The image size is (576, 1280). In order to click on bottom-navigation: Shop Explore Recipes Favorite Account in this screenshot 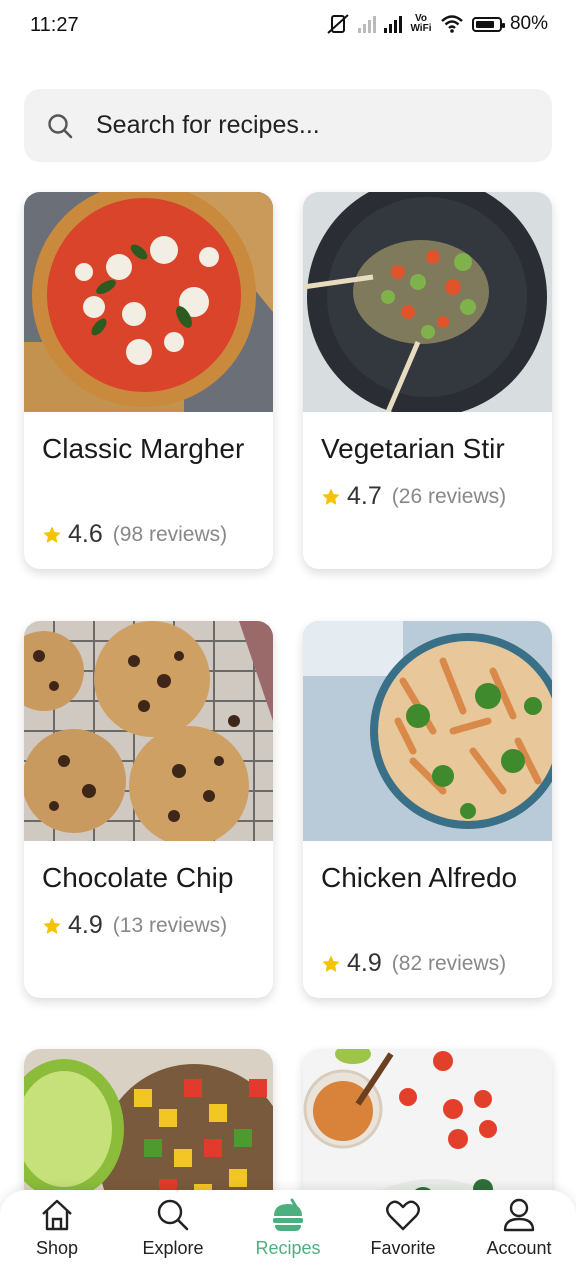, I will do `click(288, 1235)`.